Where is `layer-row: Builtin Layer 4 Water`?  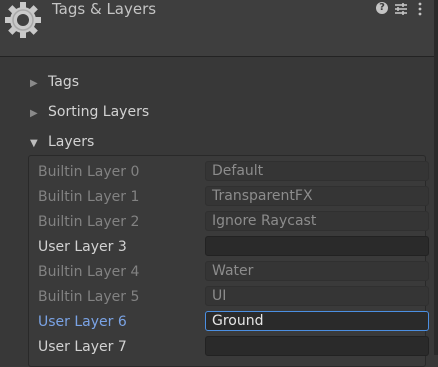
layer-row: Builtin Layer 4 Water is located at coordinates (229, 271).